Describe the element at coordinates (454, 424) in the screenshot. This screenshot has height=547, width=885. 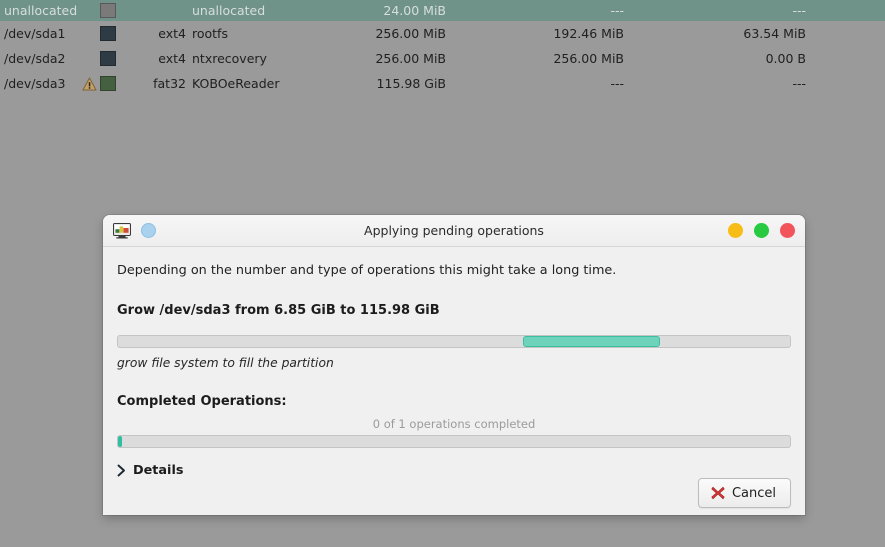
I see `completed-operations-count: 0 of 1 operations completed` at that location.